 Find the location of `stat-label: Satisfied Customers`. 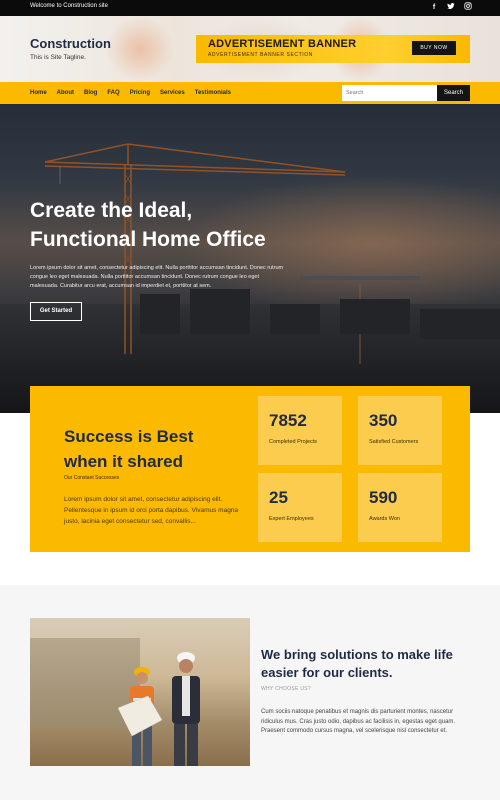

stat-label: Satisfied Customers is located at coordinates (394, 442).